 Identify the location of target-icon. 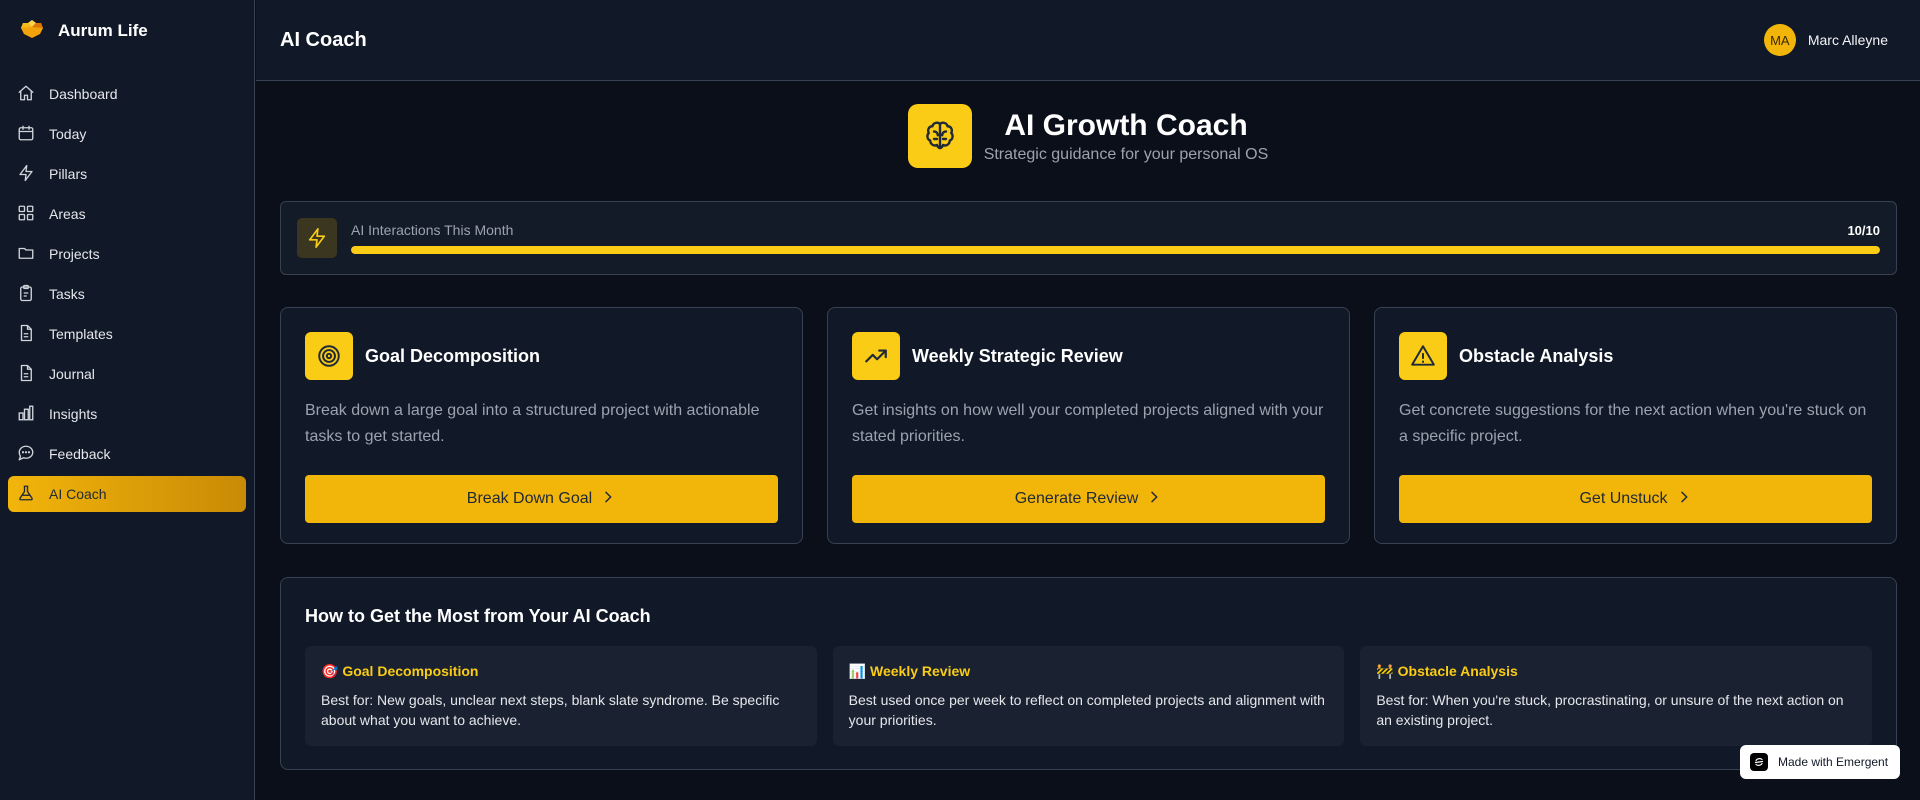
(329, 356).